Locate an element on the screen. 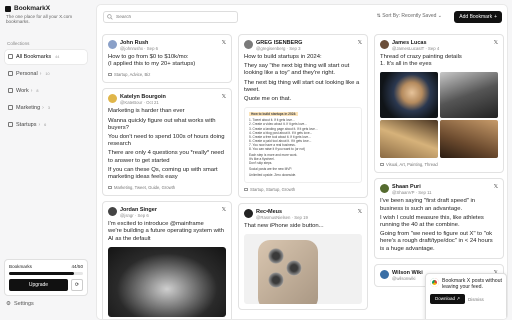  bookmark-logo-icon is located at coordinates (8, 8).